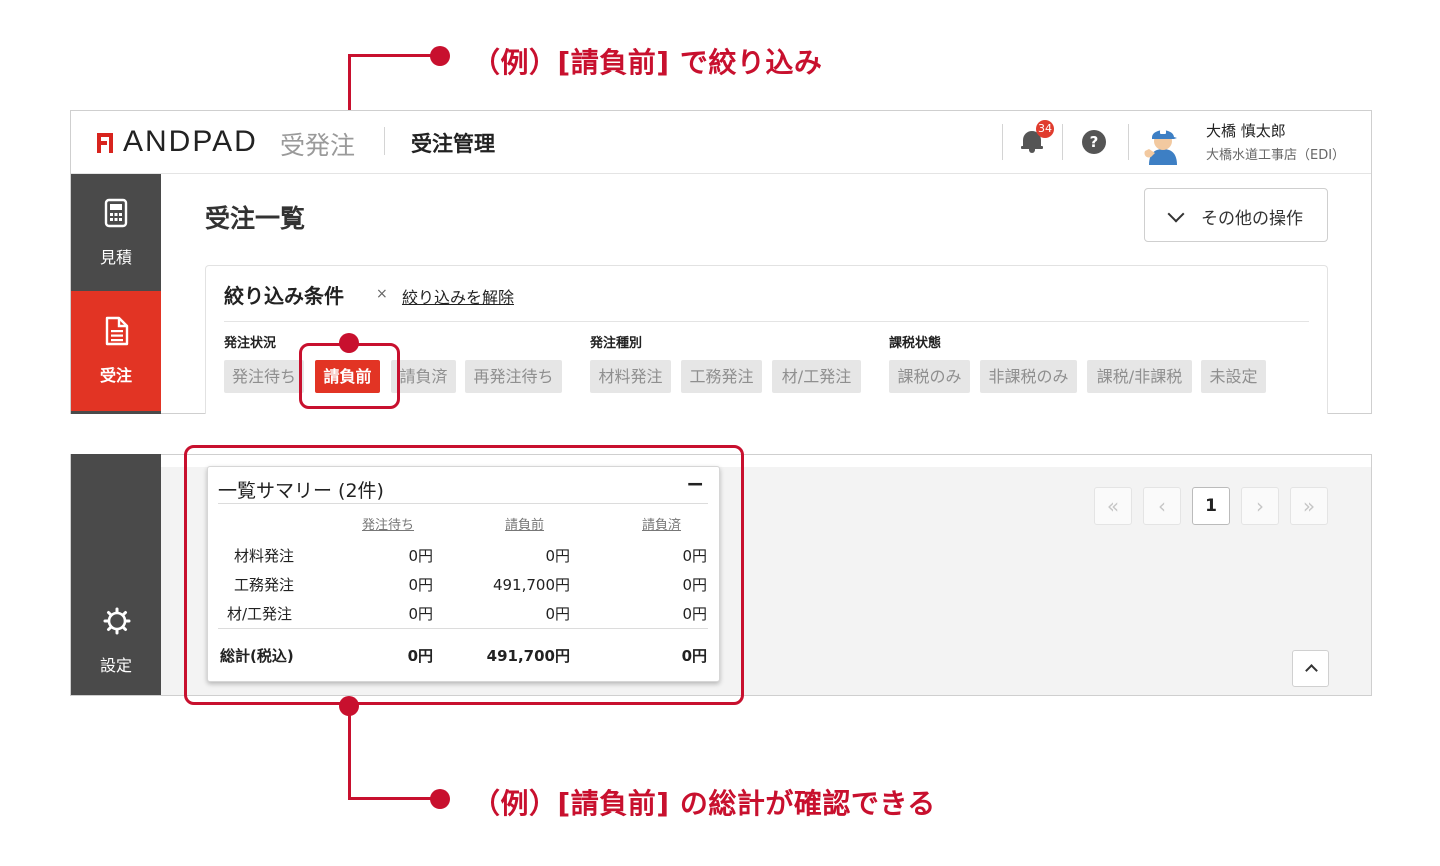 This screenshot has height=866, width=1440. What do you see at coordinates (117, 331) in the screenshot?
I see `document-icon` at bounding box center [117, 331].